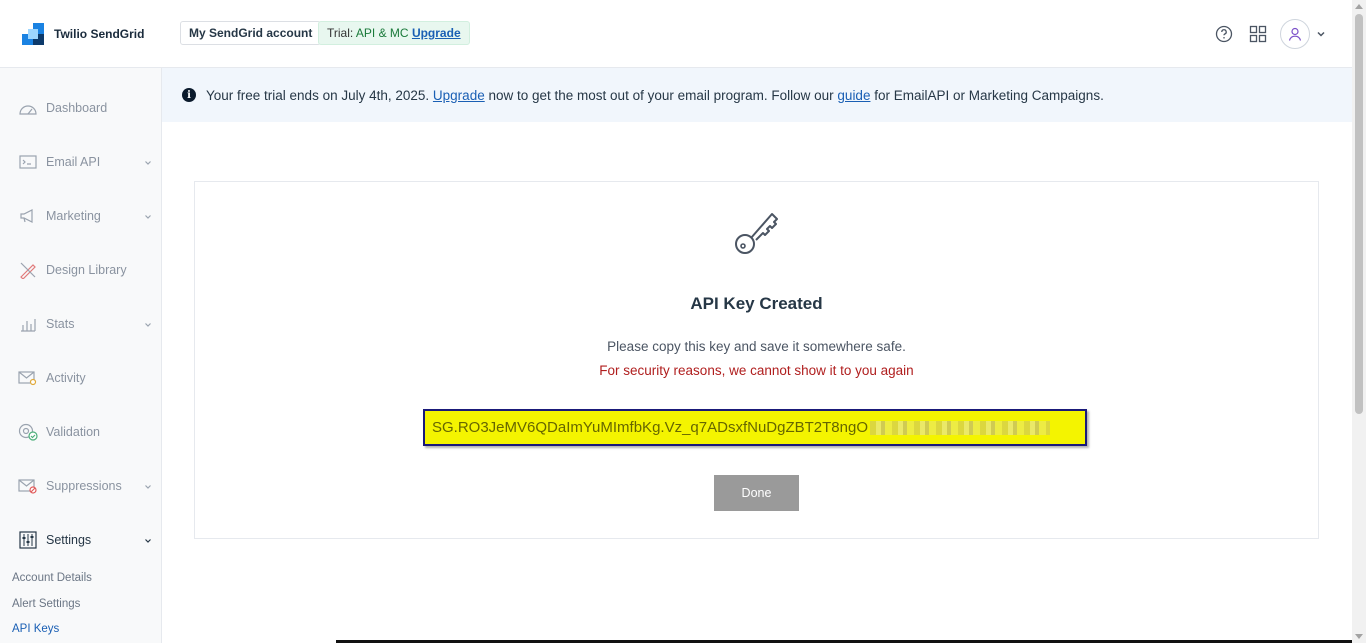 This screenshot has height=643, width=1366. What do you see at coordinates (382, 33) in the screenshot?
I see `trial-plan: API & MC` at bounding box center [382, 33].